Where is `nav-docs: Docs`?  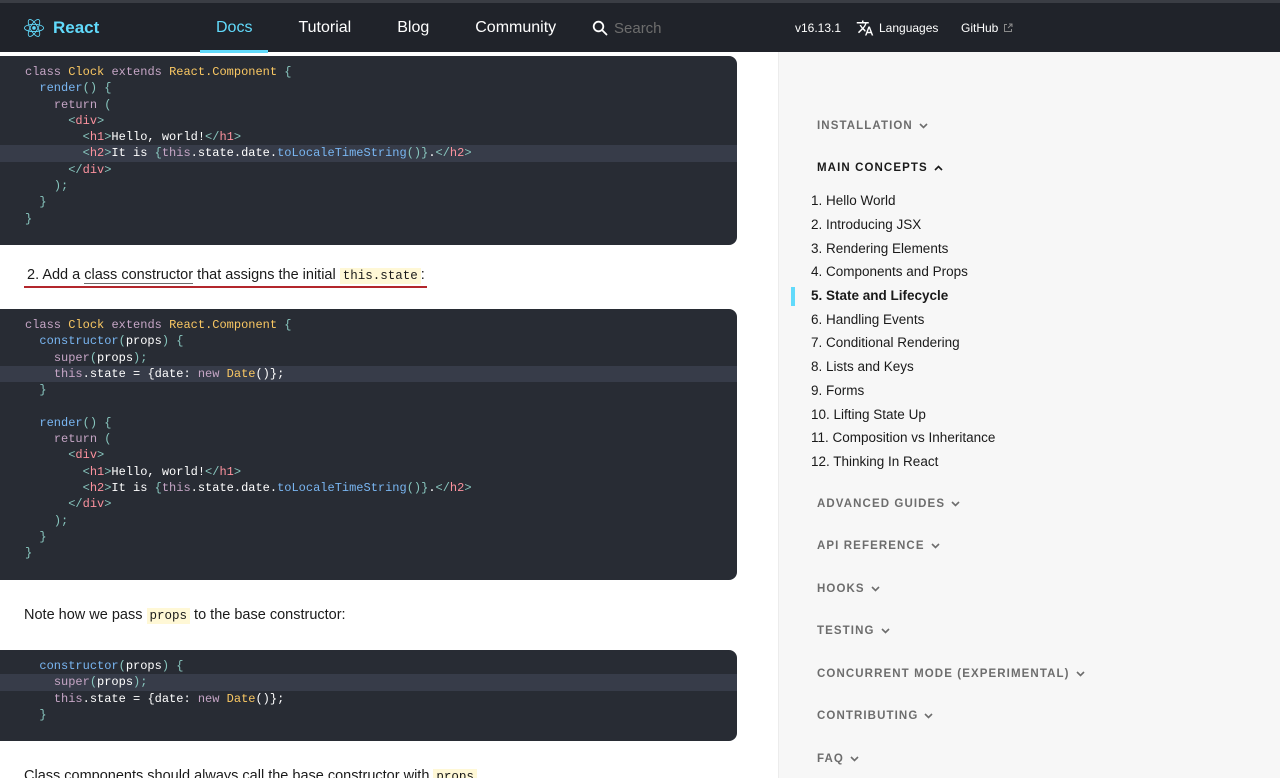
nav-docs: Docs is located at coordinates (234, 28).